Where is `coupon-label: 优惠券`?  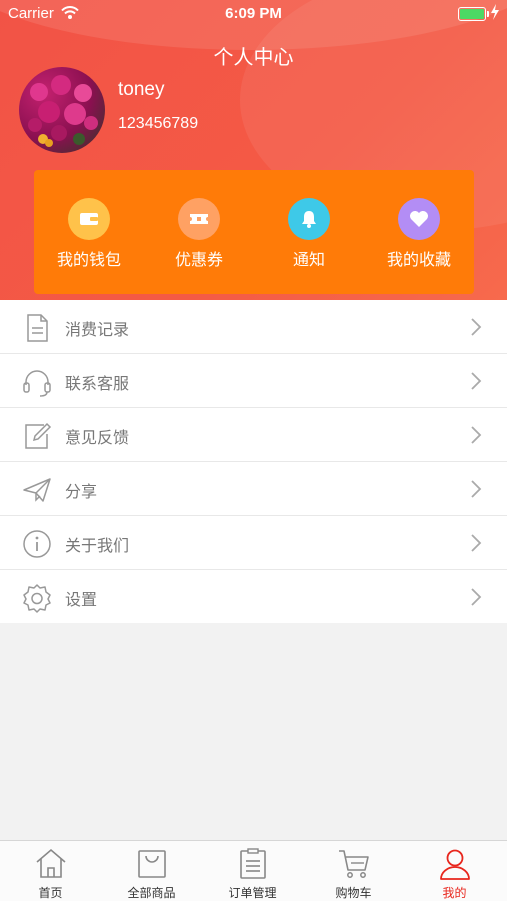
coupon-label: 优惠券 is located at coordinates (198, 259).